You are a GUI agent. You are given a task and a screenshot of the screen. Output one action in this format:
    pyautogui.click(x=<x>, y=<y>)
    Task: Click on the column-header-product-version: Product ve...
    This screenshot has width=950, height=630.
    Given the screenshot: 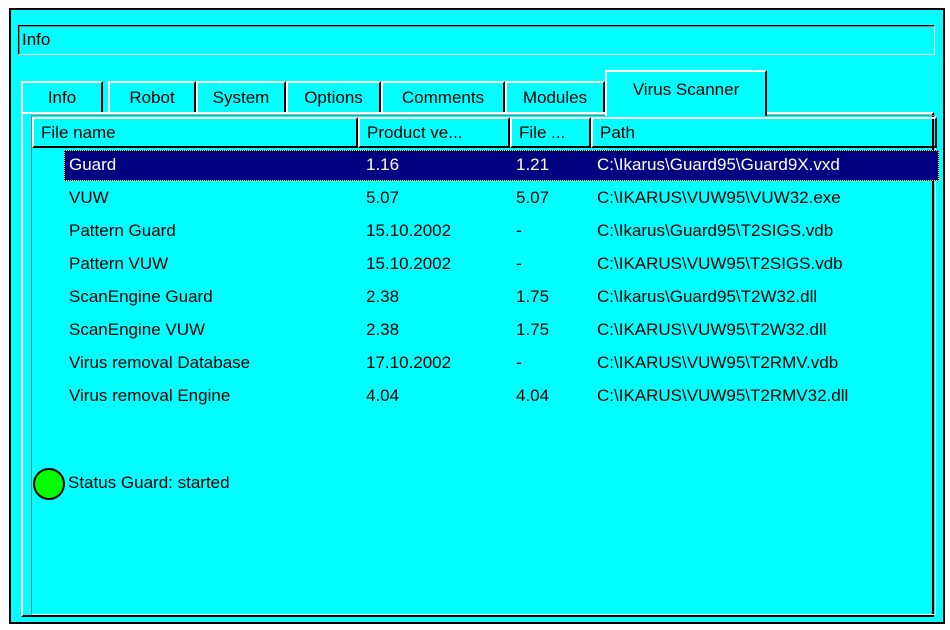 What is the action you would take?
    pyautogui.click(x=434, y=132)
    